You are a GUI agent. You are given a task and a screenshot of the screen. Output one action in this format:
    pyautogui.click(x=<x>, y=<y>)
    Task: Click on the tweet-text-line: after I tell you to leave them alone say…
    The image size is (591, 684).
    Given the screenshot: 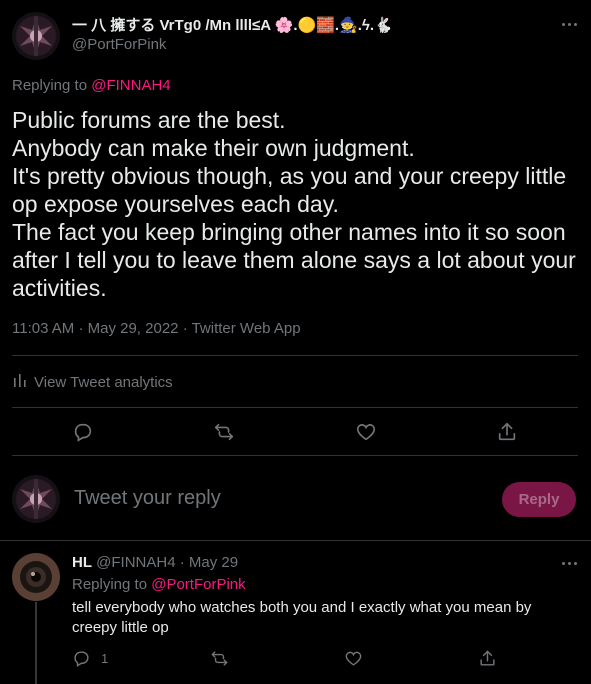 What is the action you would take?
    pyautogui.click(x=294, y=260)
    